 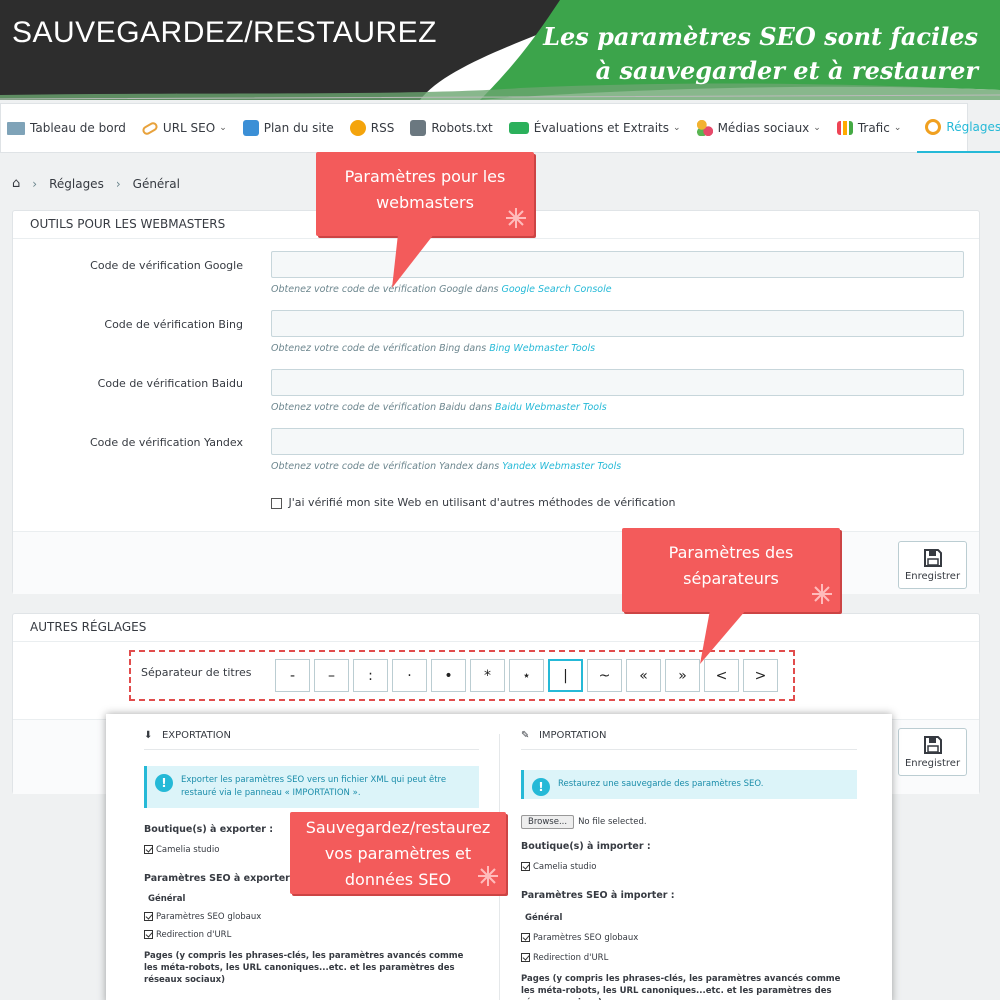 I want to click on separator-label: Séparateur de titres, so click(x=196, y=672).